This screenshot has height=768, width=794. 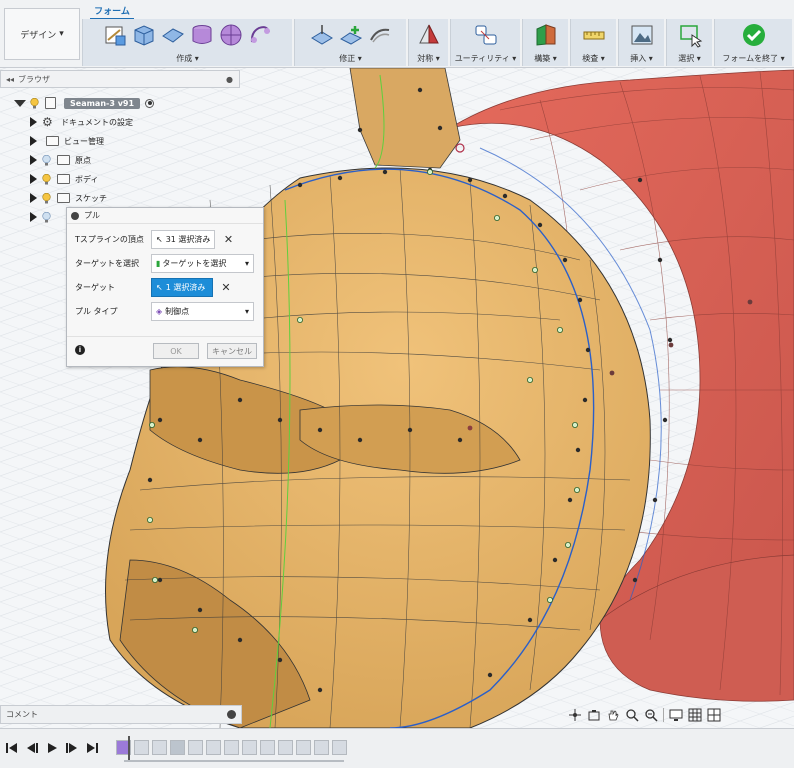 I want to click on target-selection-button: ↖ 1 選択済み, so click(x=182, y=287).